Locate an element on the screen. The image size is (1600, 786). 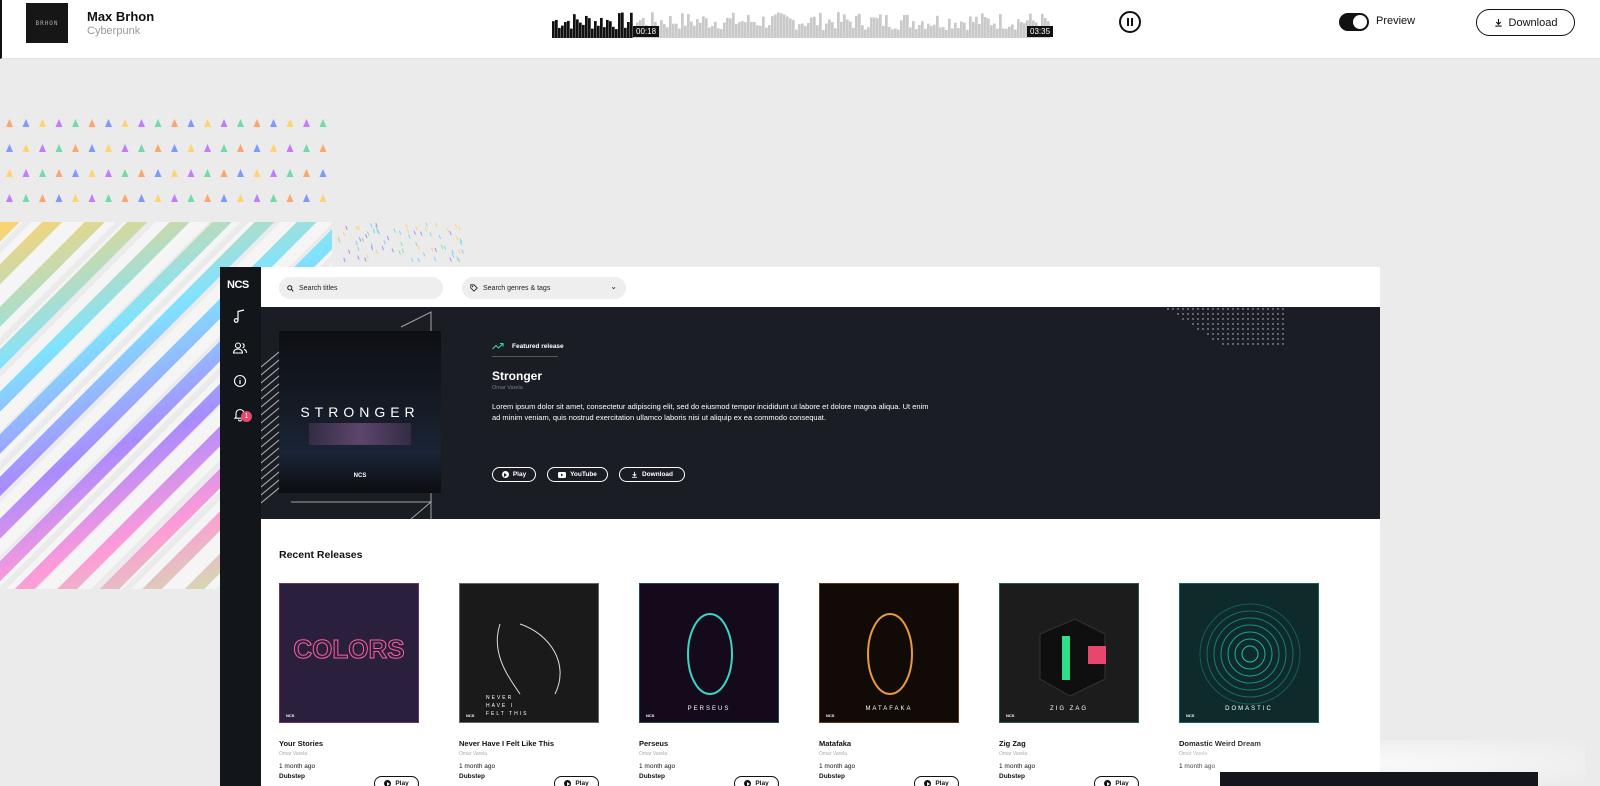
waveform-seekbar is located at coordinates (801, 24).